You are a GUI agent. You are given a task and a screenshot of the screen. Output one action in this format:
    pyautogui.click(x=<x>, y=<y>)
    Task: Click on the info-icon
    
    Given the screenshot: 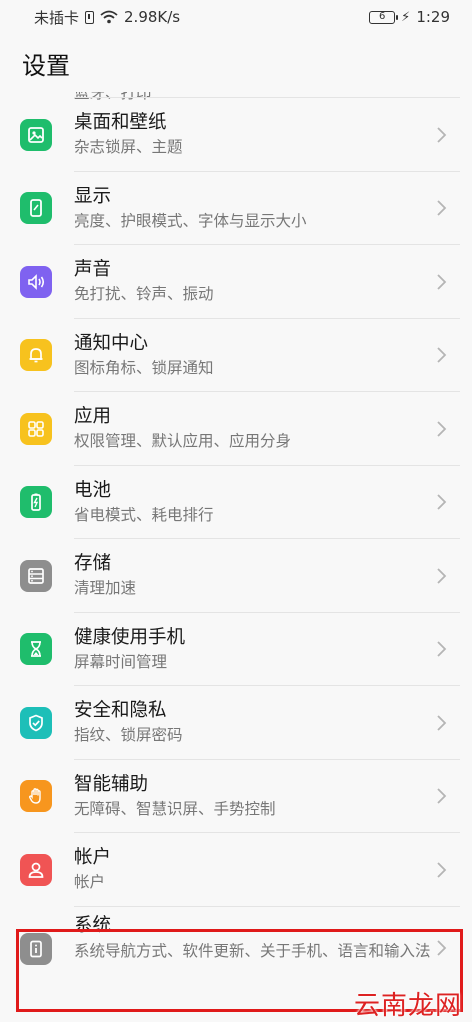 What is the action you would take?
    pyautogui.click(x=36, y=948)
    